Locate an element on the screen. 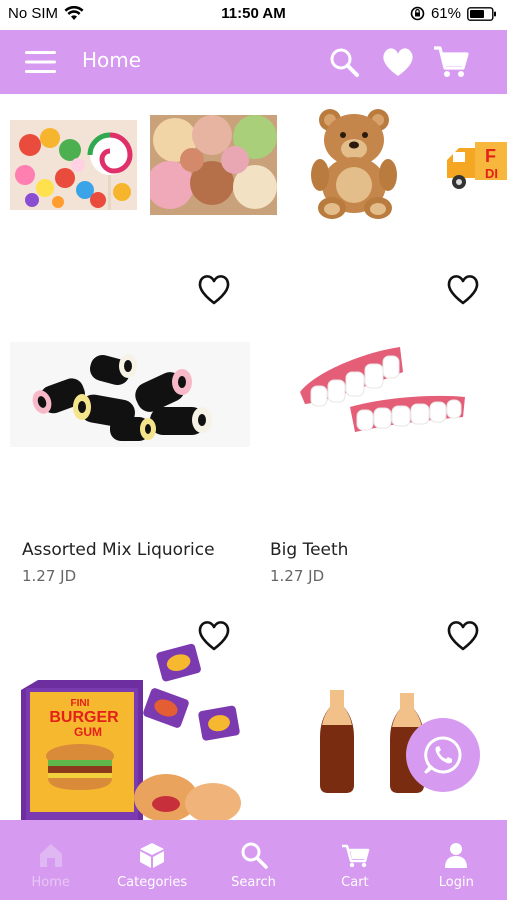 The width and height of the screenshot is (507, 900). cart-button is located at coordinates (450, 62).